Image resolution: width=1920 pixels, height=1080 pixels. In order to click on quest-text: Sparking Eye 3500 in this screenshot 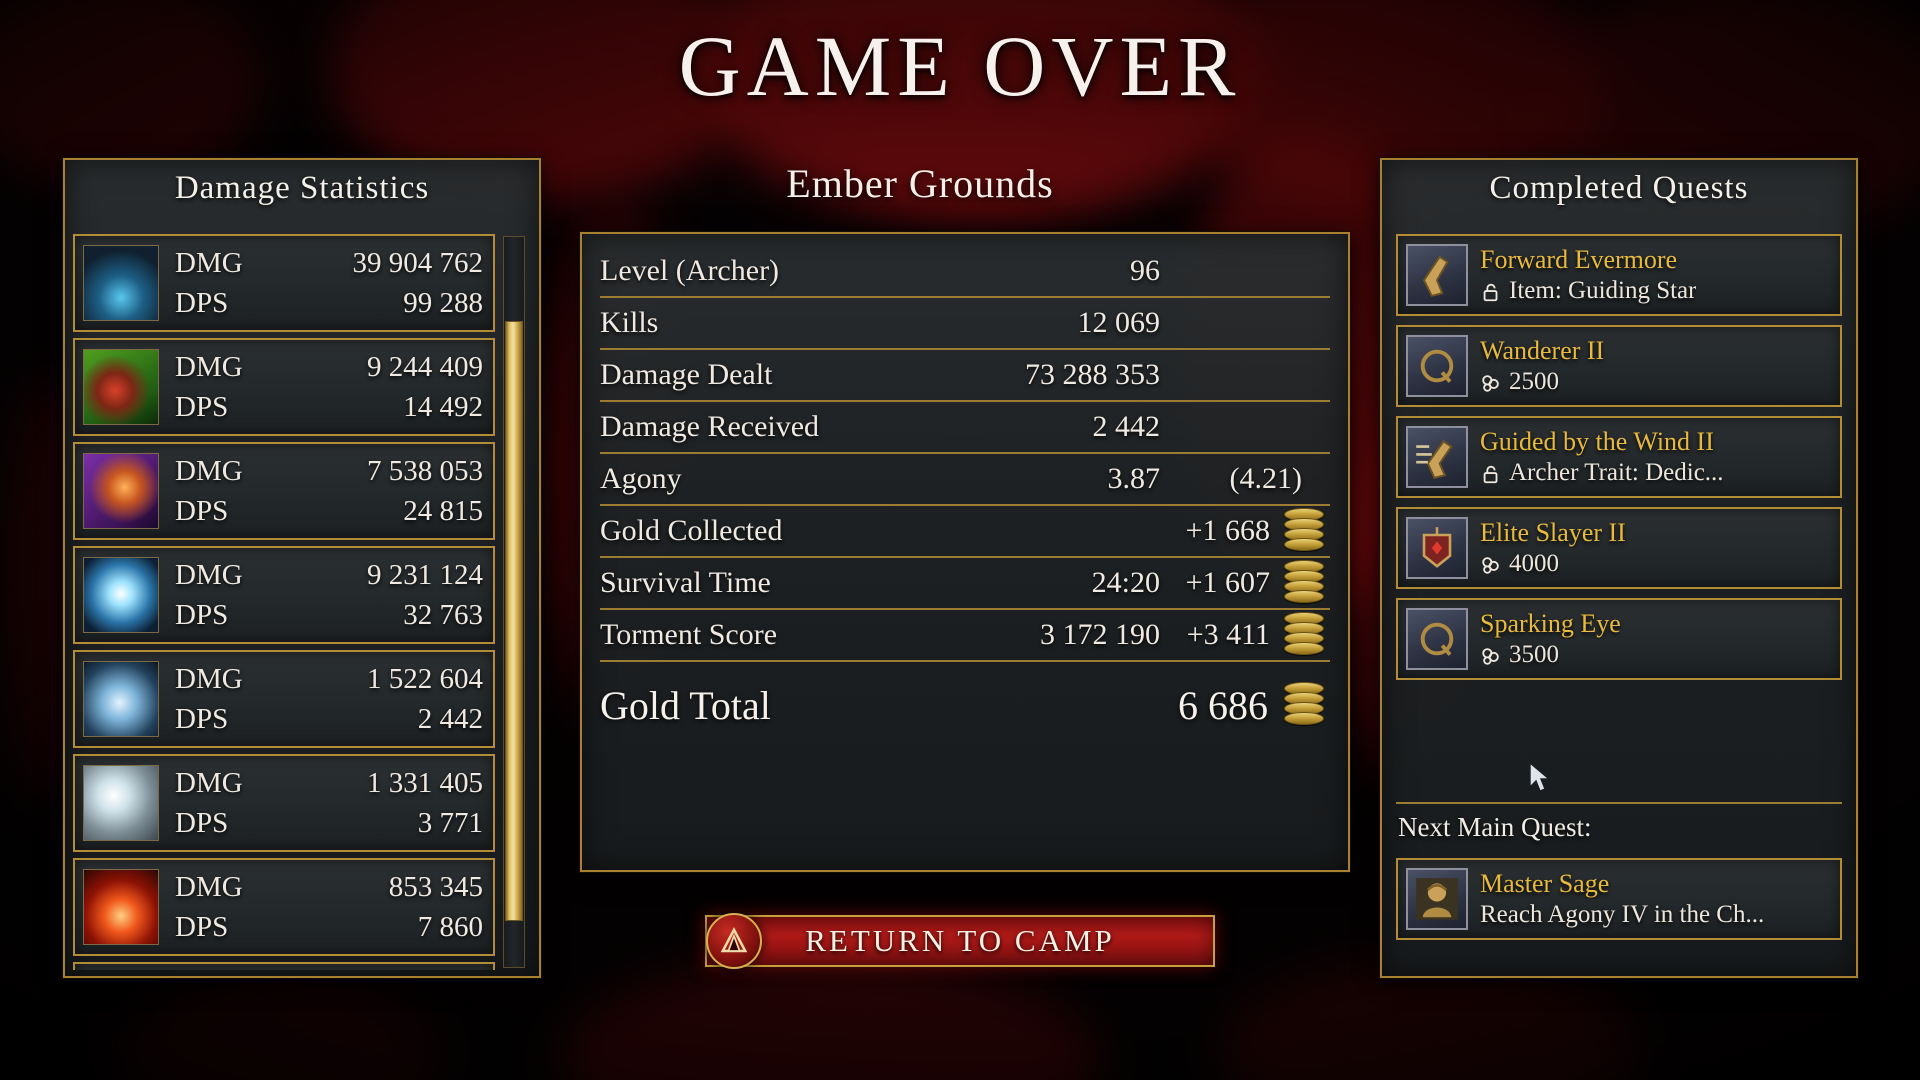, I will do `click(1656, 639)`.